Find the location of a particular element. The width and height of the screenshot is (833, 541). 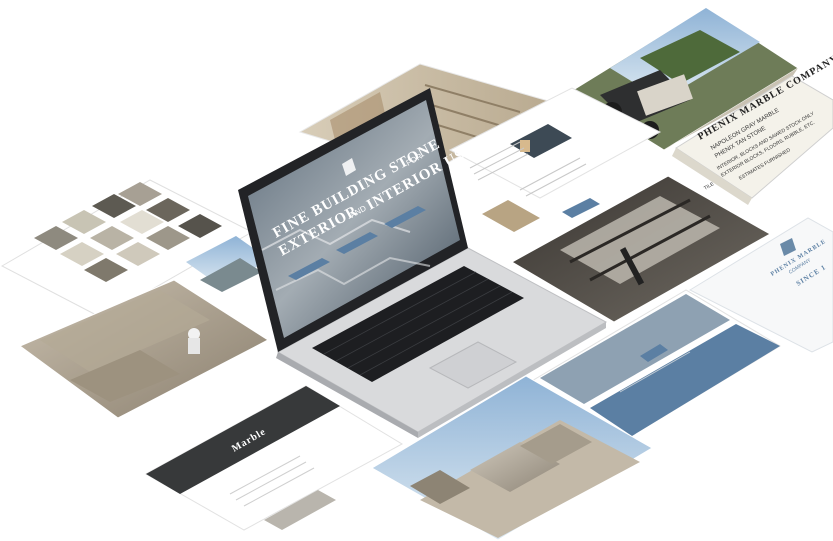

quarry-photo-card is located at coordinates (143, 349).